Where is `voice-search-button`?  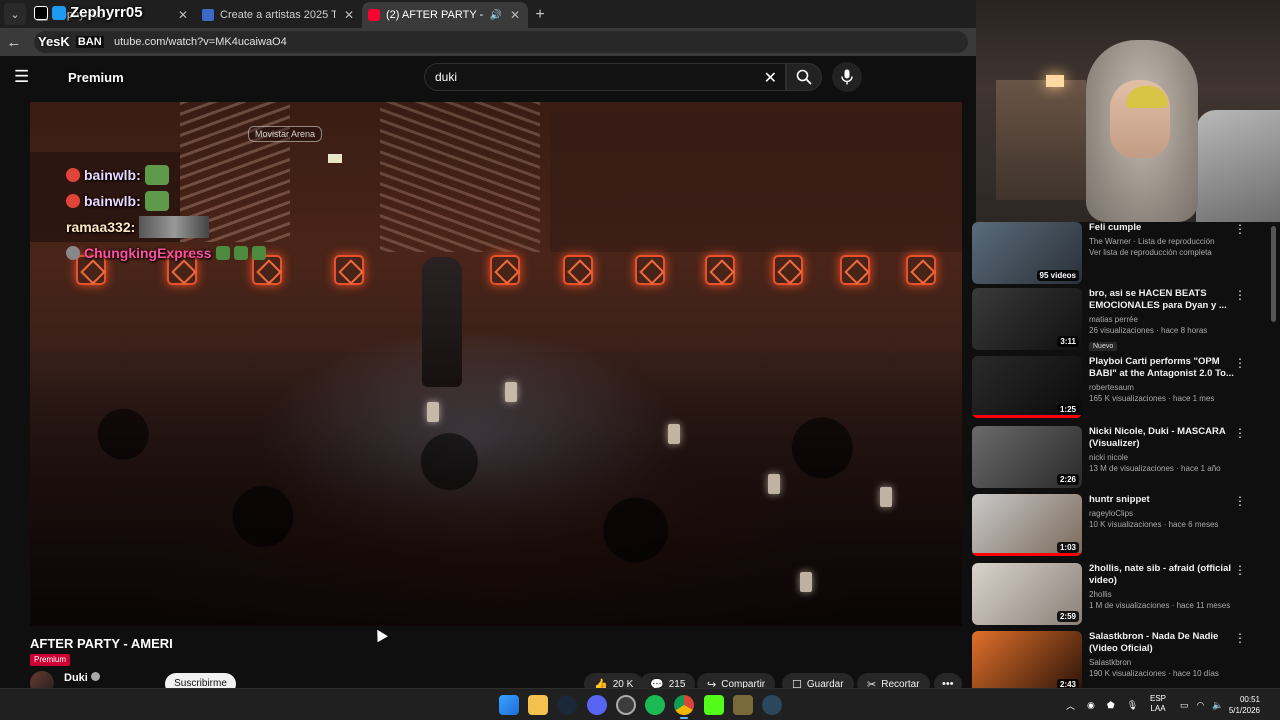
voice-search-button is located at coordinates (847, 77).